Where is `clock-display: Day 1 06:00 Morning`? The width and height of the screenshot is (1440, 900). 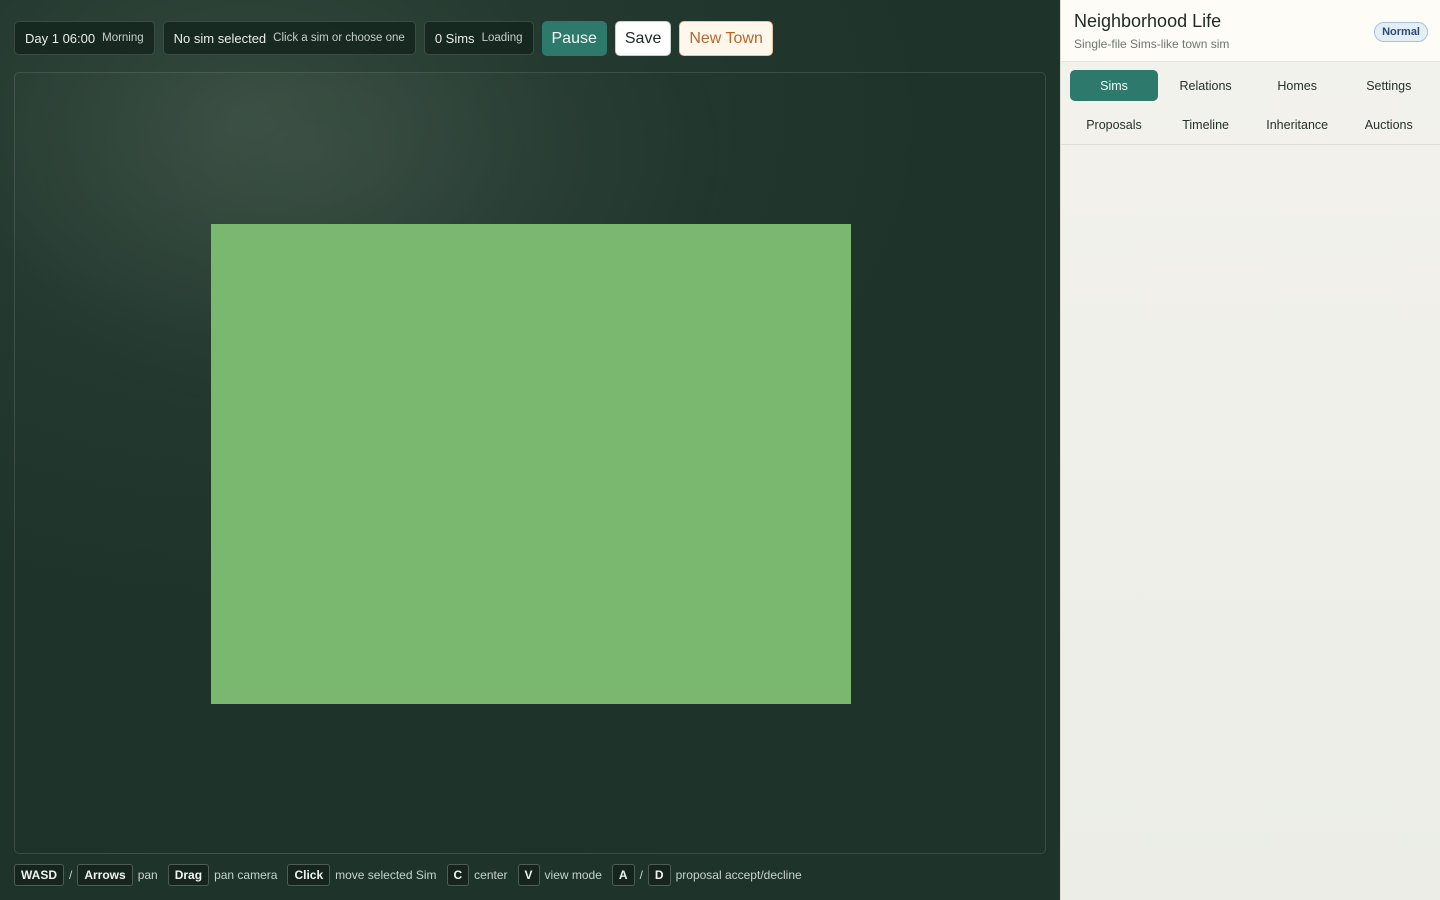
clock-display: Day 1 06:00 Morning is located at coordinates (84, 38).